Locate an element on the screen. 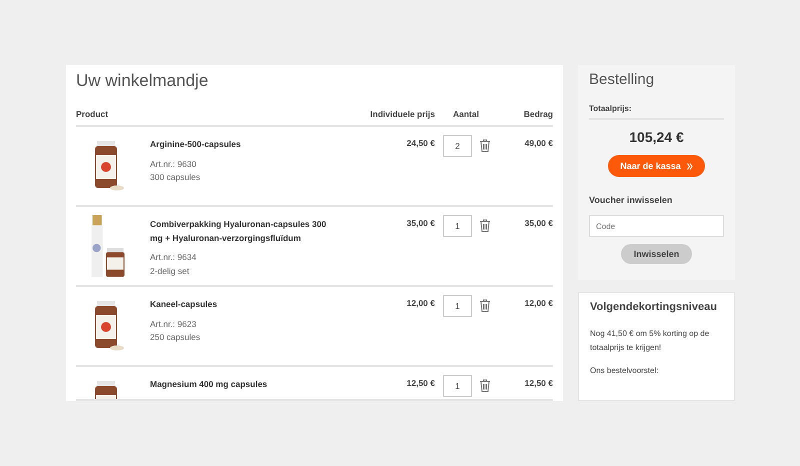 Image resolution: width=800 pixels, height=466 pixels. proposal-label: Ons bestelvoorstel: is located at coordinates (625, 371).